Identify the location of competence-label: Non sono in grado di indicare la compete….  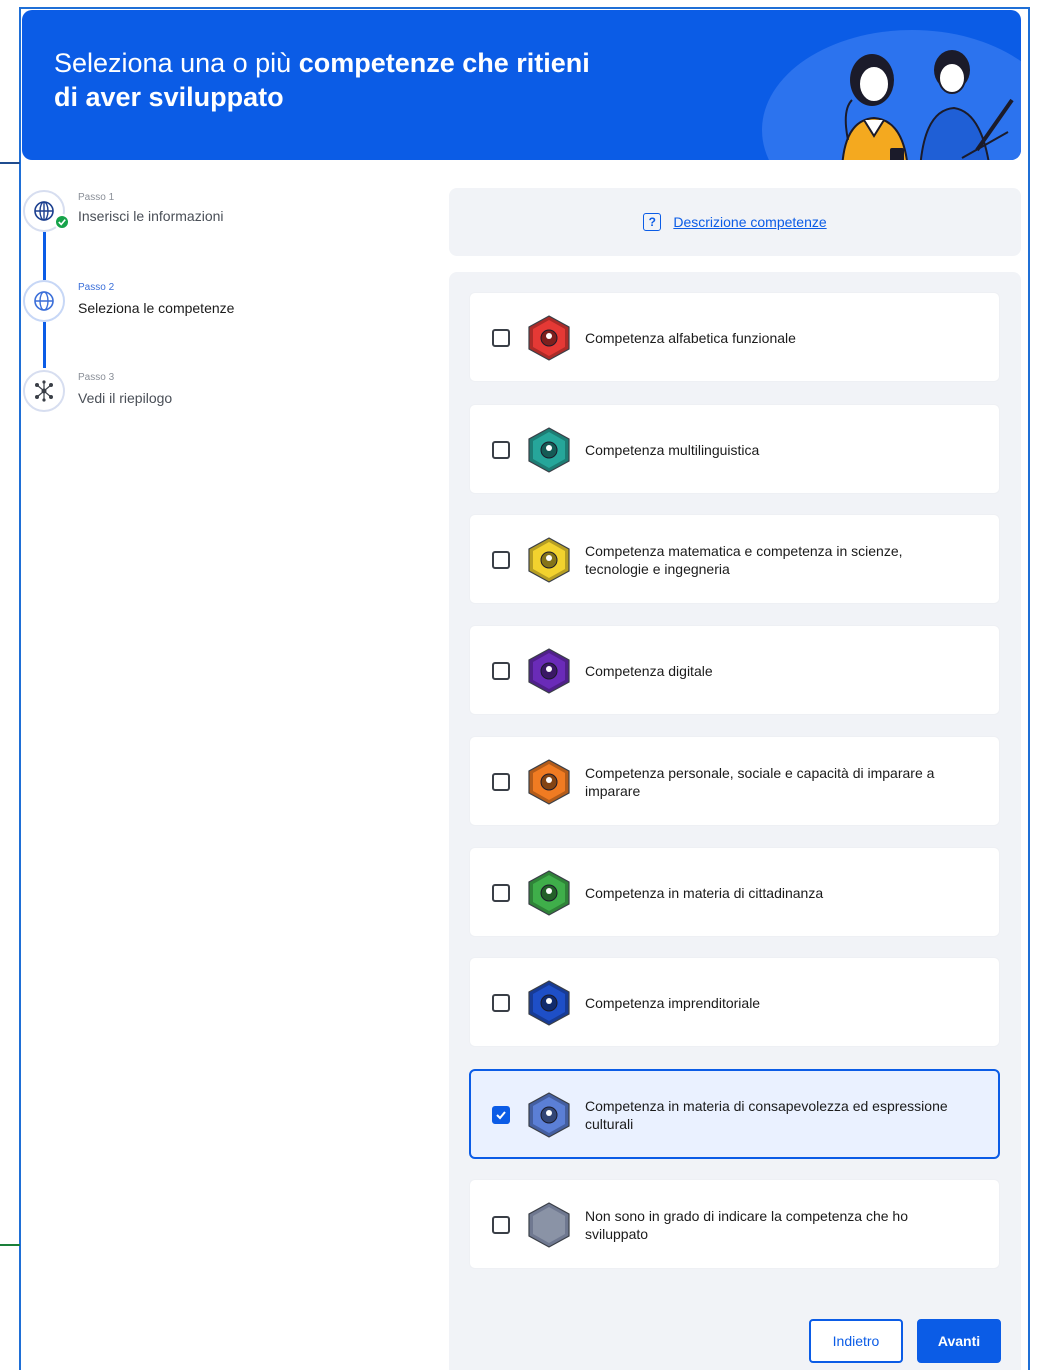
(746, 1225).